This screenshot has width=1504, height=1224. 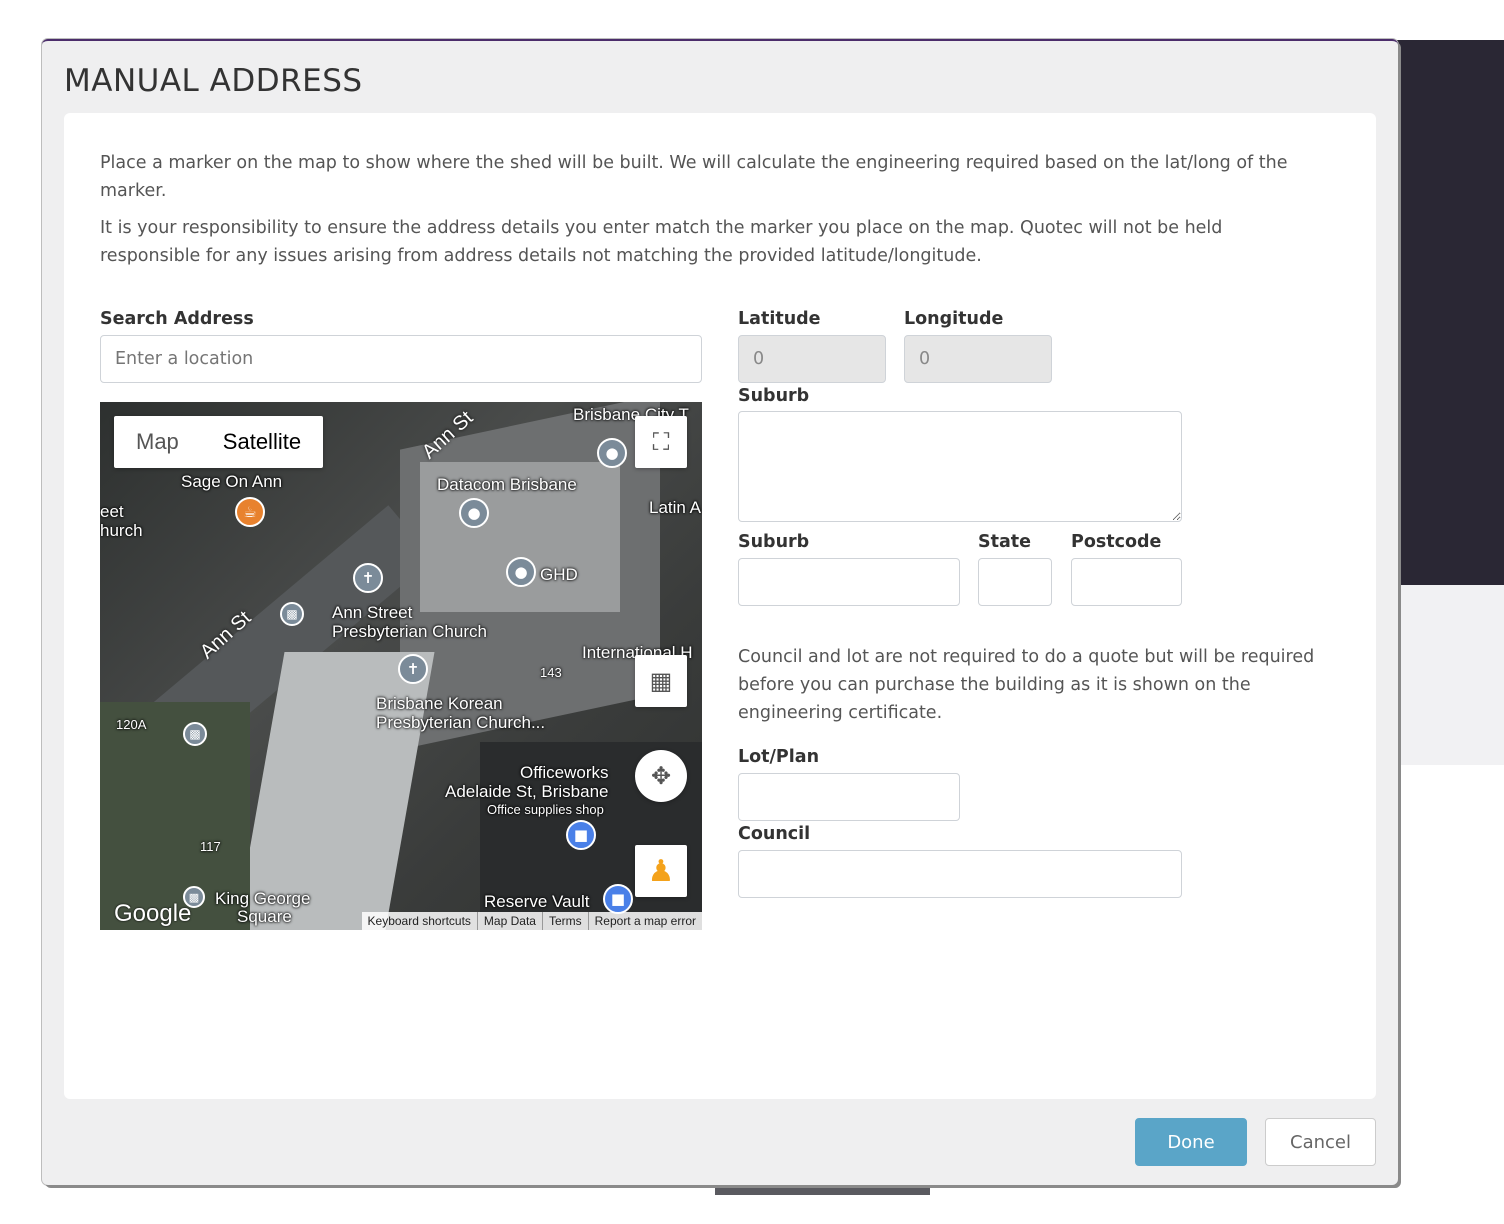 I want to click on cancel-button: Cancel, so click(x=1320, y=1142).